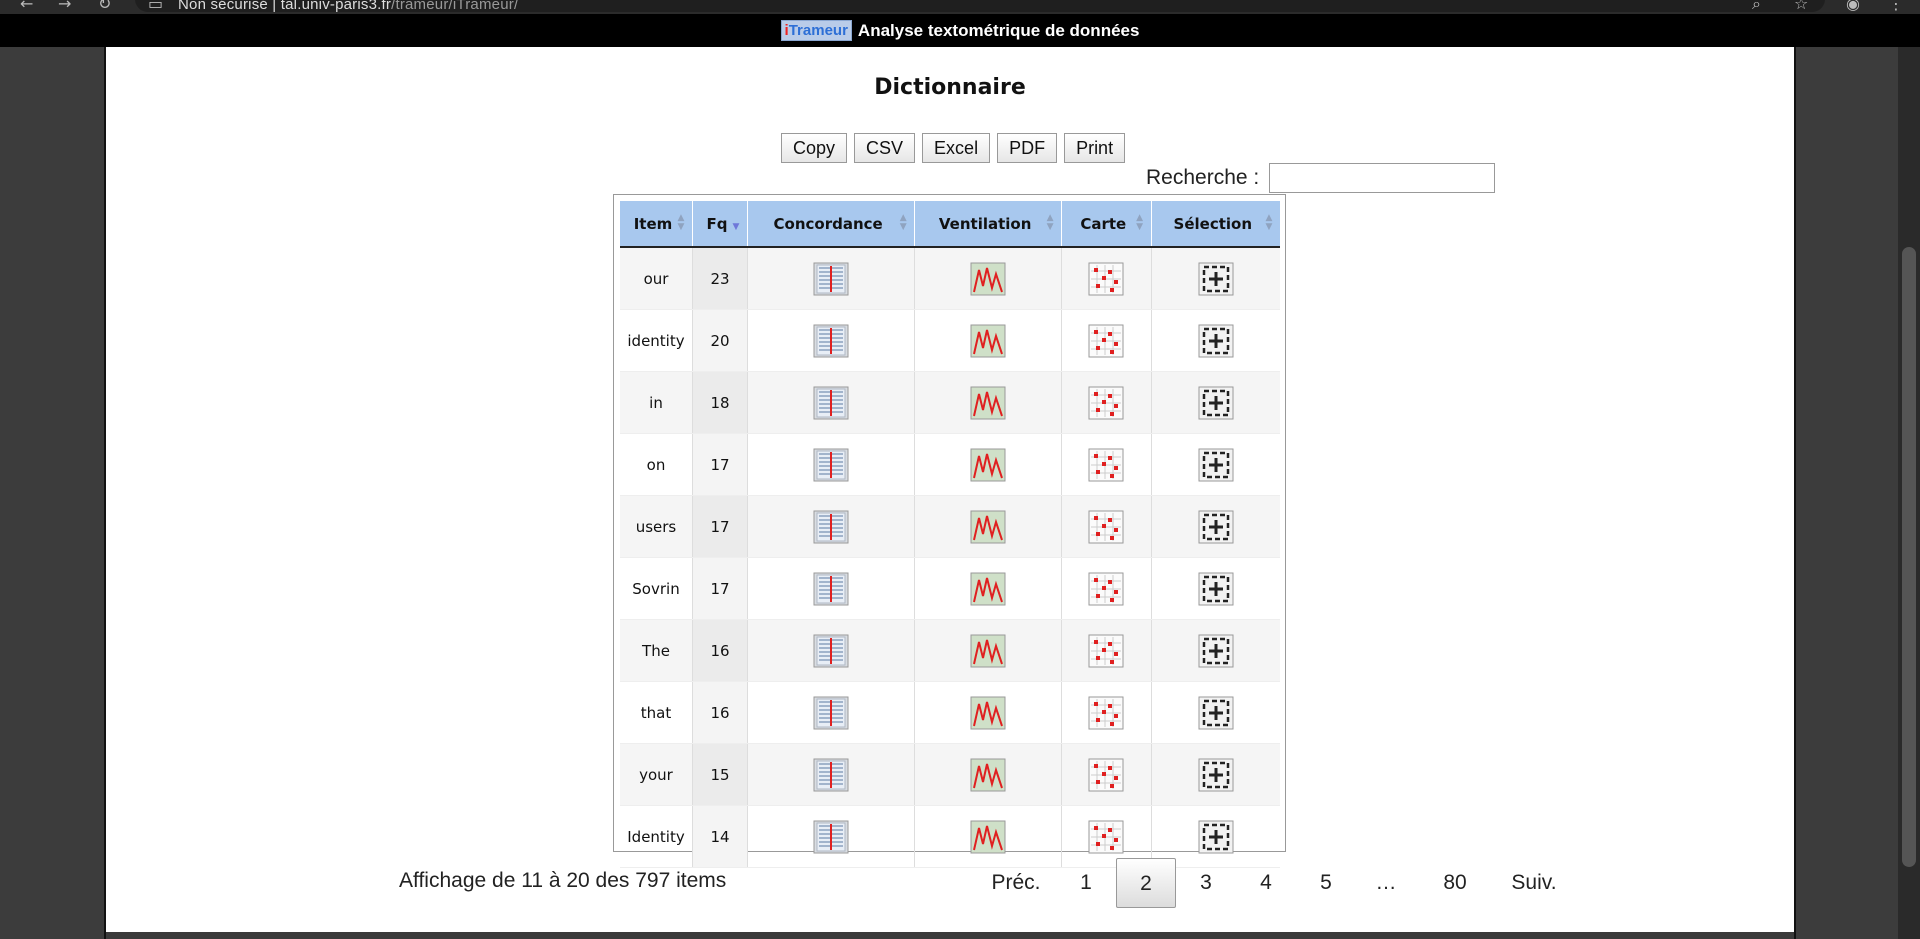 The width and height of the screenshot is (1920, 939). Describe the element at coordinates (720, 224) in the screenshot. I see `column-header-fq: Fq ▼` at that location.